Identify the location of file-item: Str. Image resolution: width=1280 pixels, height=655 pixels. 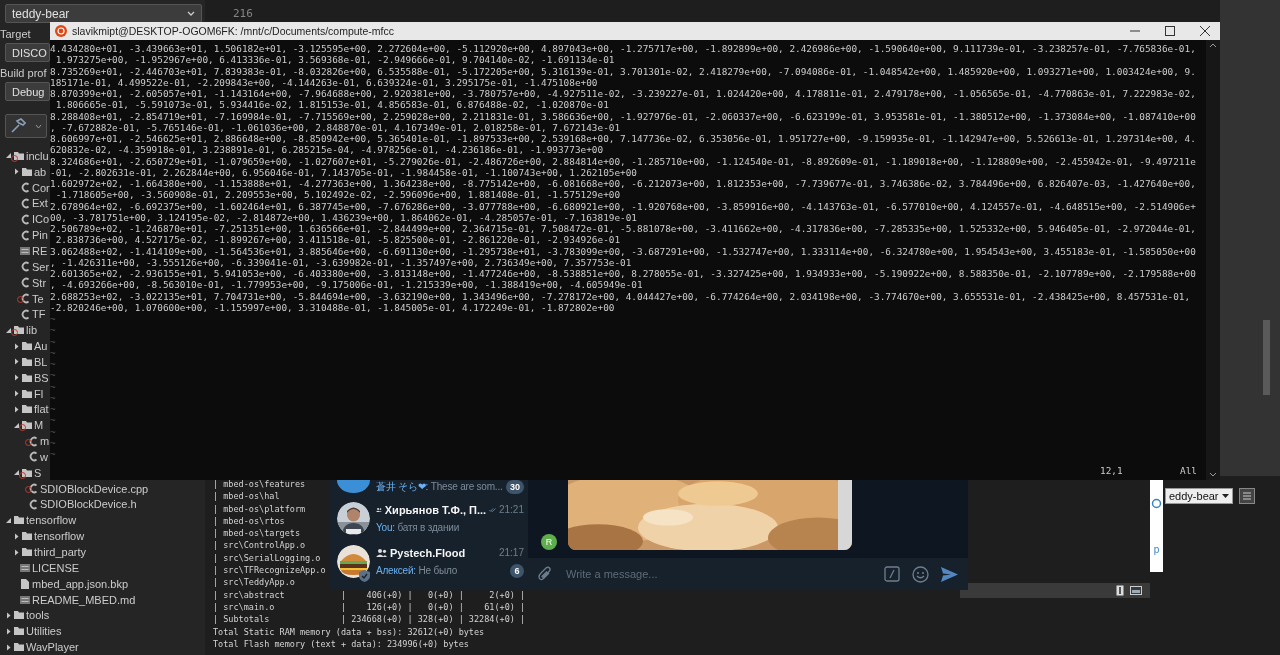
(39, 282).